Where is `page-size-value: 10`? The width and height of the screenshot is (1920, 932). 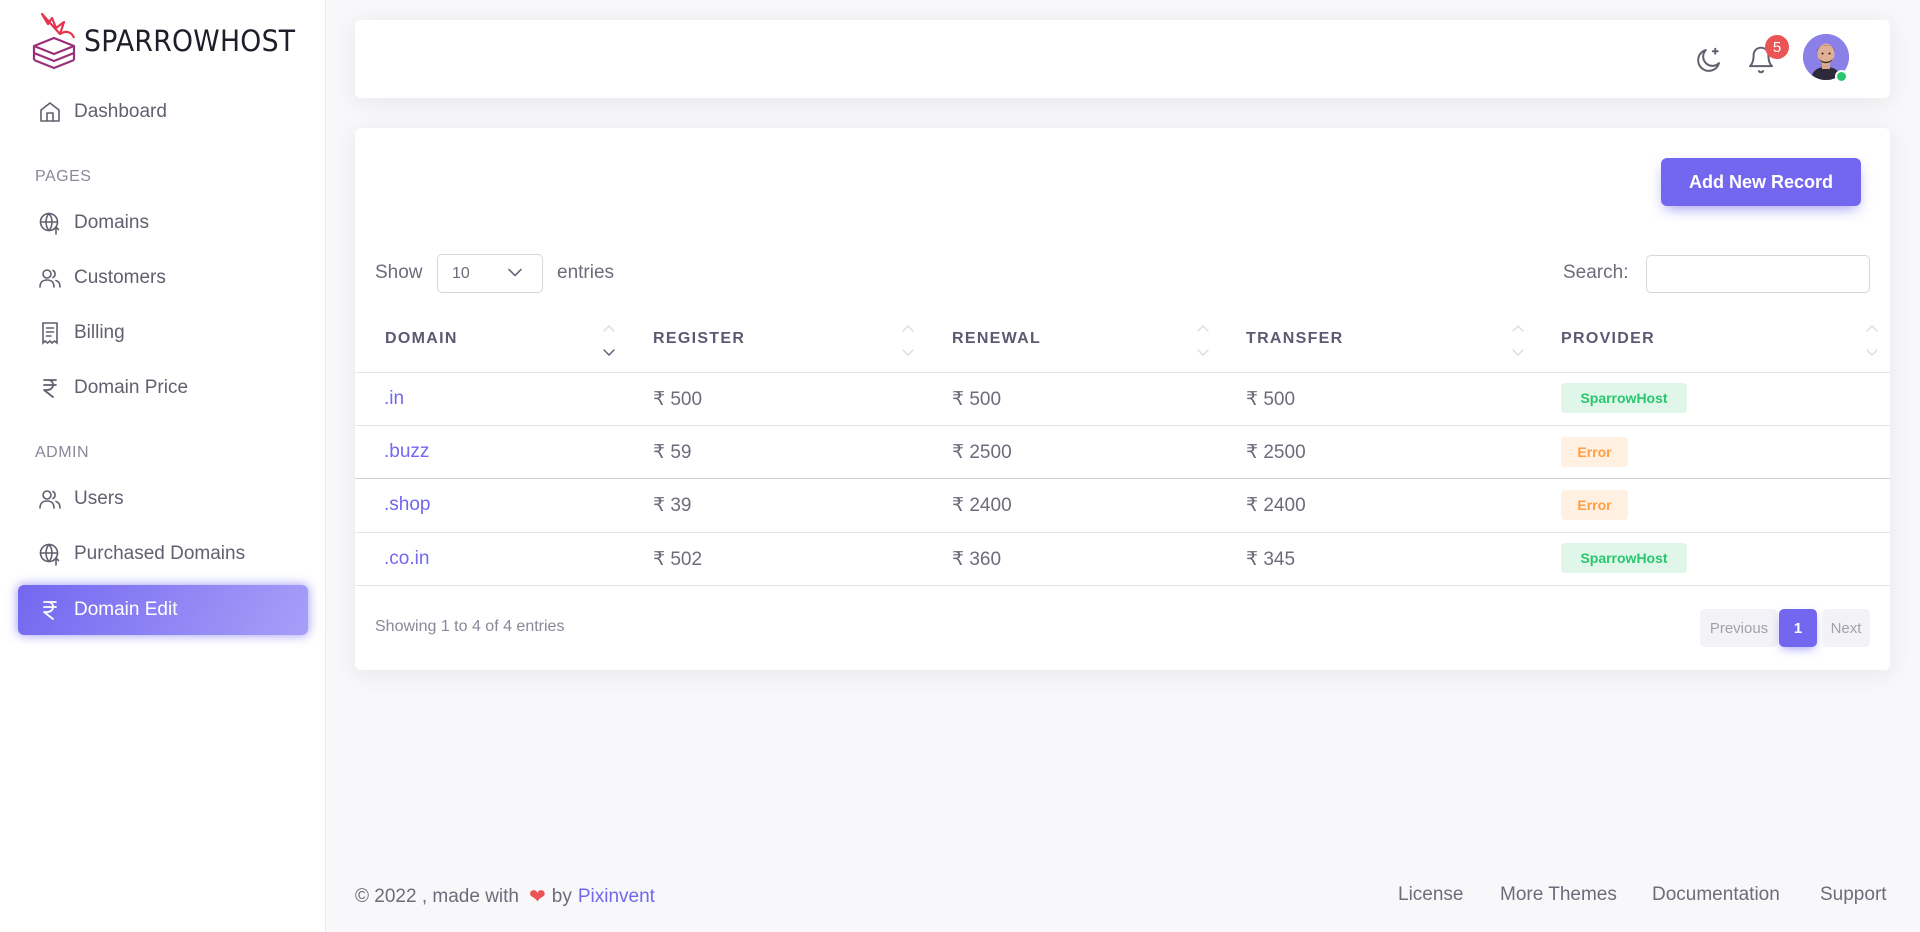
page-size-value: 10 is located at coordinates (461, 273).